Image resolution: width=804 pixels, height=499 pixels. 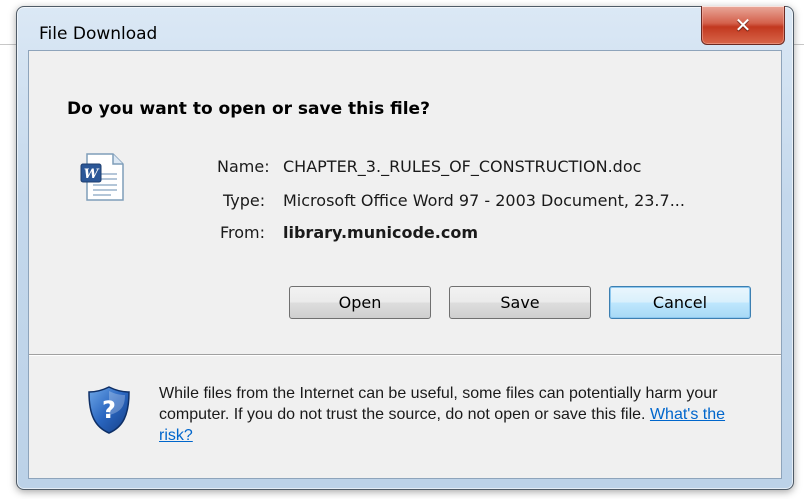 What do you see at coordinates (244, 200) in the screenshot?
I see `type-label: Type:` at bounding box center [244, 200].